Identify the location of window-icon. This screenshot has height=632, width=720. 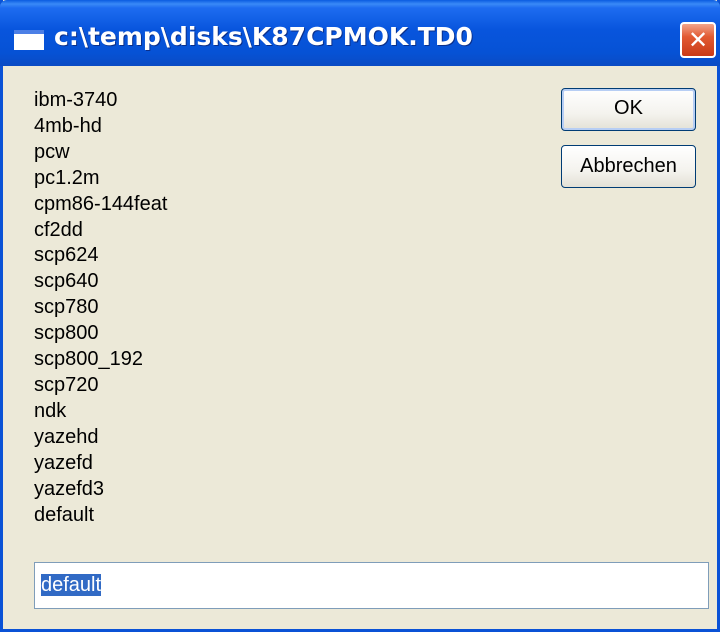
(29, 40).